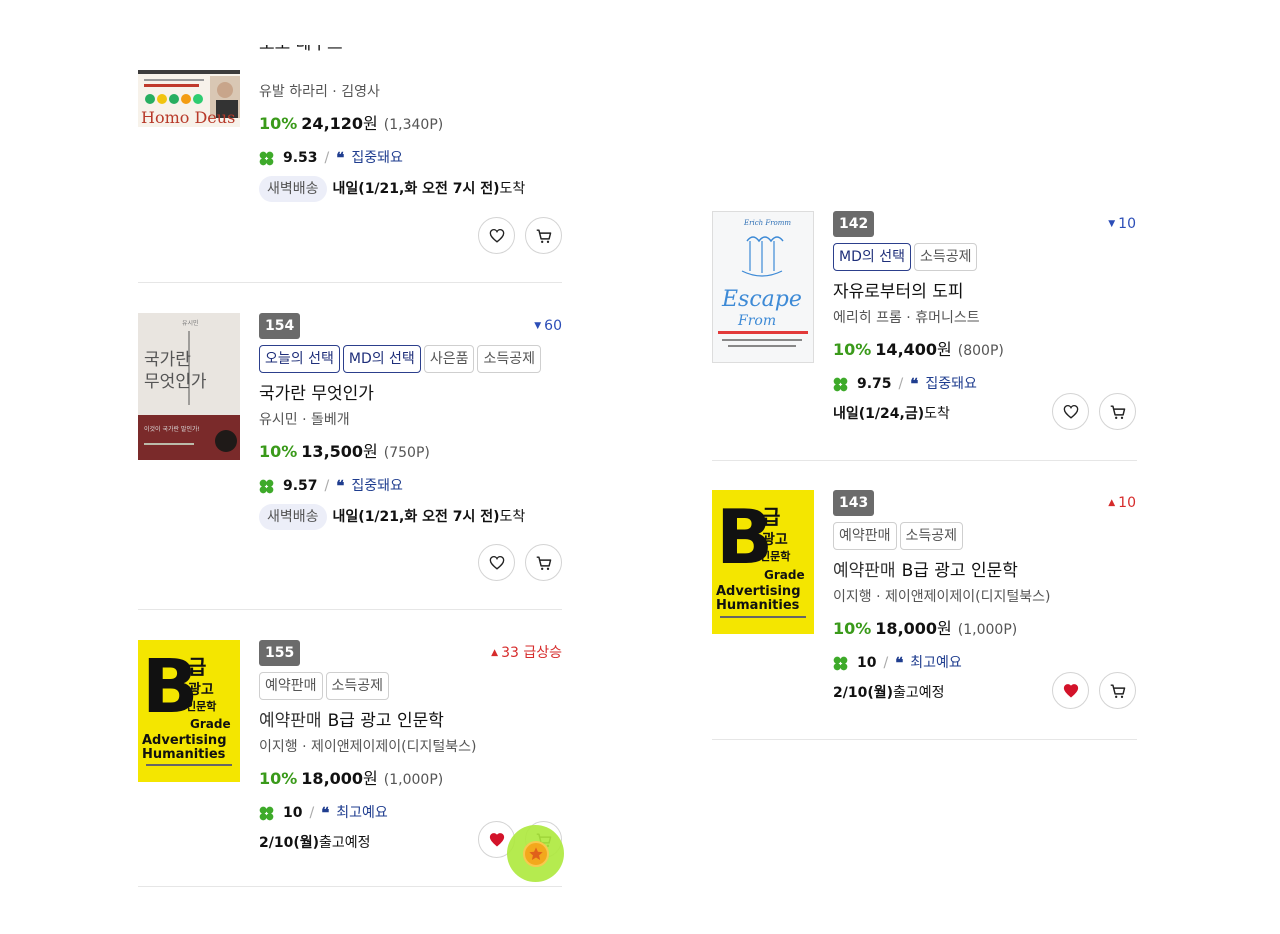 The width and height of the screenshot is (1280, 934). Describe the element at coordinates (300, 486) in the screenshot. I see `rating-score: 9.57` at that location.